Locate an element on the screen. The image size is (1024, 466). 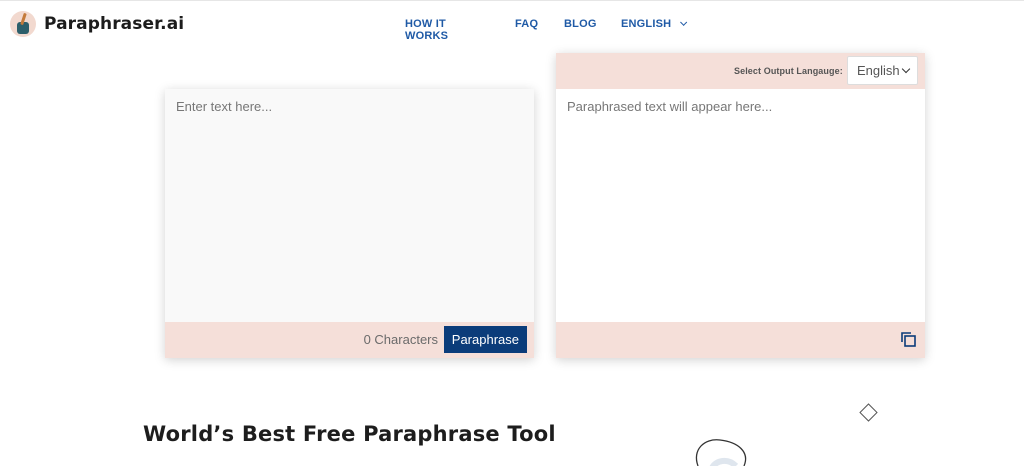
page-headline: World’s Best Free Paraphrase Tool is located at coordinates (349, 434).